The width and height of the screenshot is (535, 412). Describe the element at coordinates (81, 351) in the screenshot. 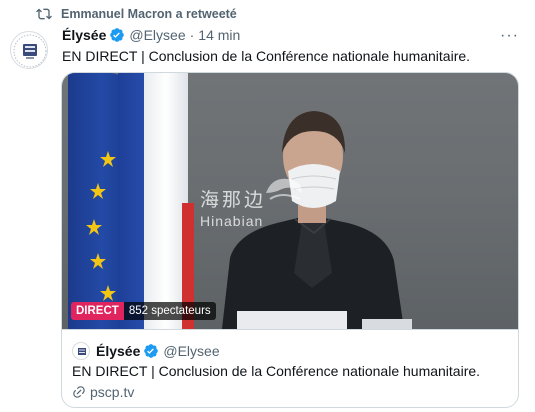

I see `quoted-avatar` at that location.